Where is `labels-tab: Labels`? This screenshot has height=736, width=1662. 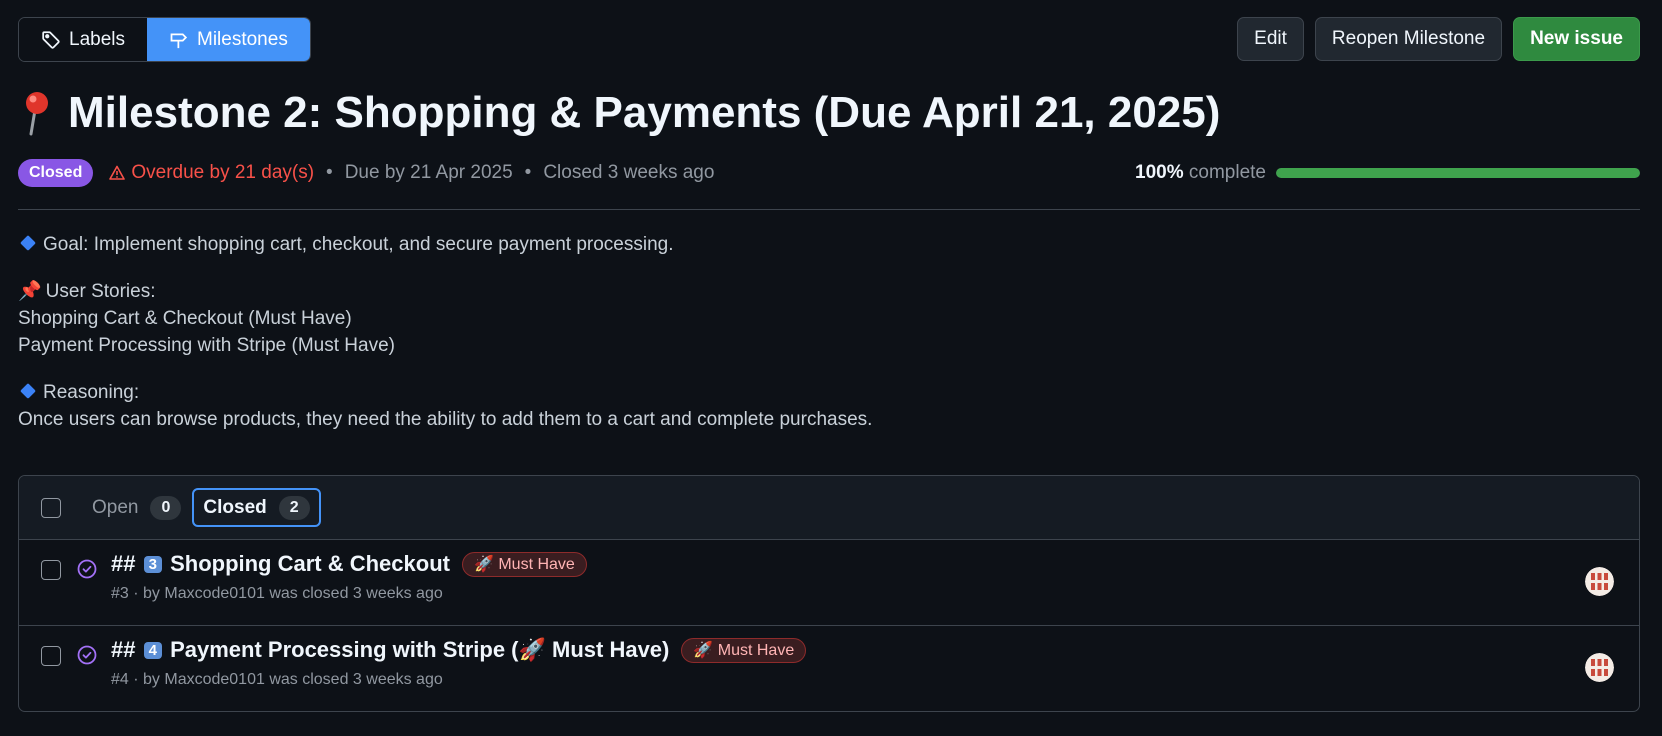
labels-tab: Labels is located at coordinates (83, 39).